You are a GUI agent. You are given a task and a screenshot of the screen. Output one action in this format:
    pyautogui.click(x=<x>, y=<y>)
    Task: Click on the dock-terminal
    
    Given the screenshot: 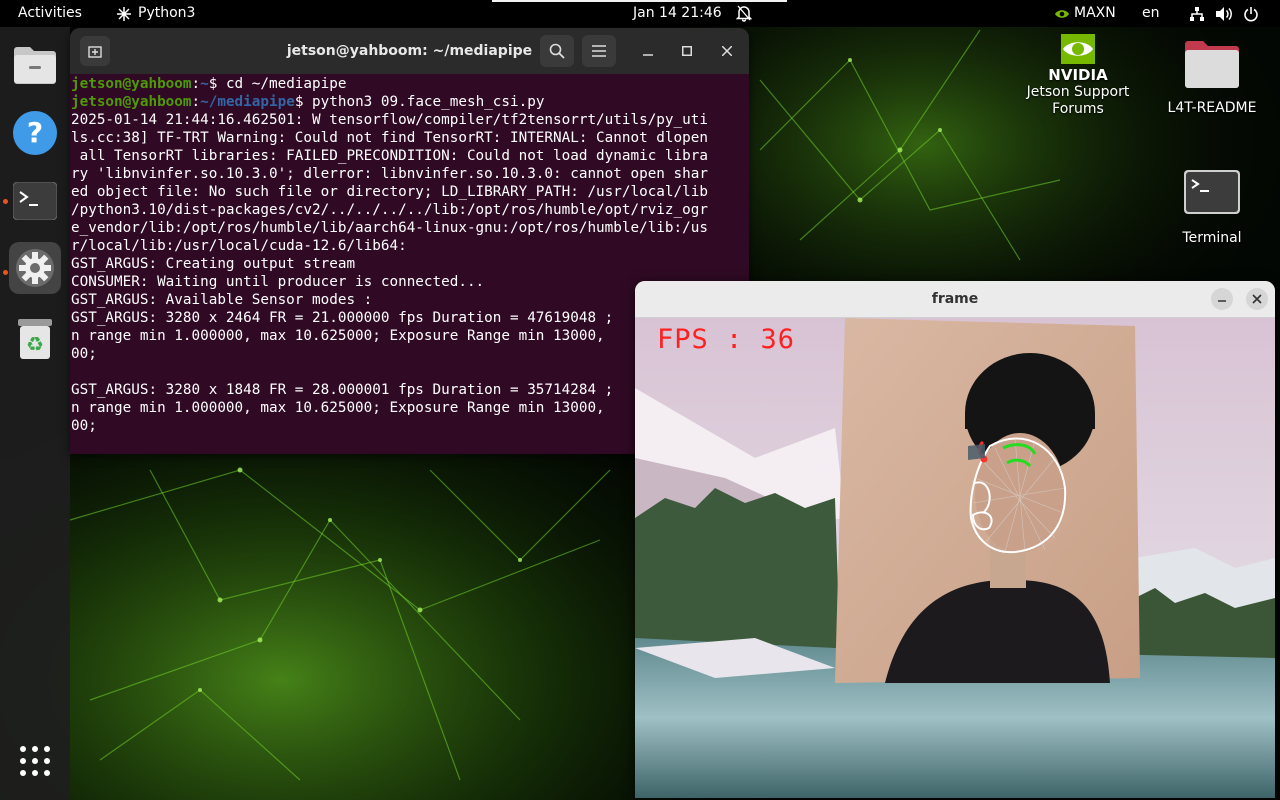 What is the action you would take?
    pyautogui.click(x=35, y=201)
    